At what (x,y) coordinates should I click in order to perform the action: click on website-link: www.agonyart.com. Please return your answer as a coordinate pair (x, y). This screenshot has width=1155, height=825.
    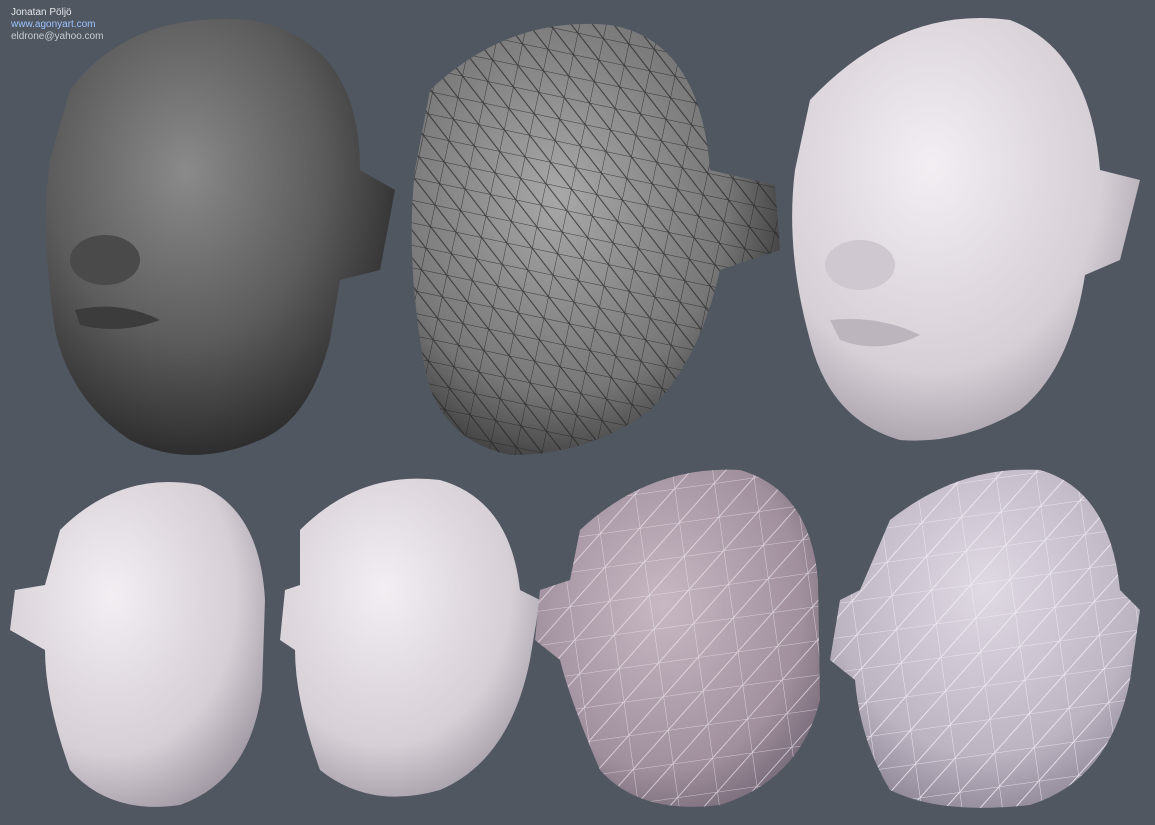
    Looking at the image, I should click on (57, 25).